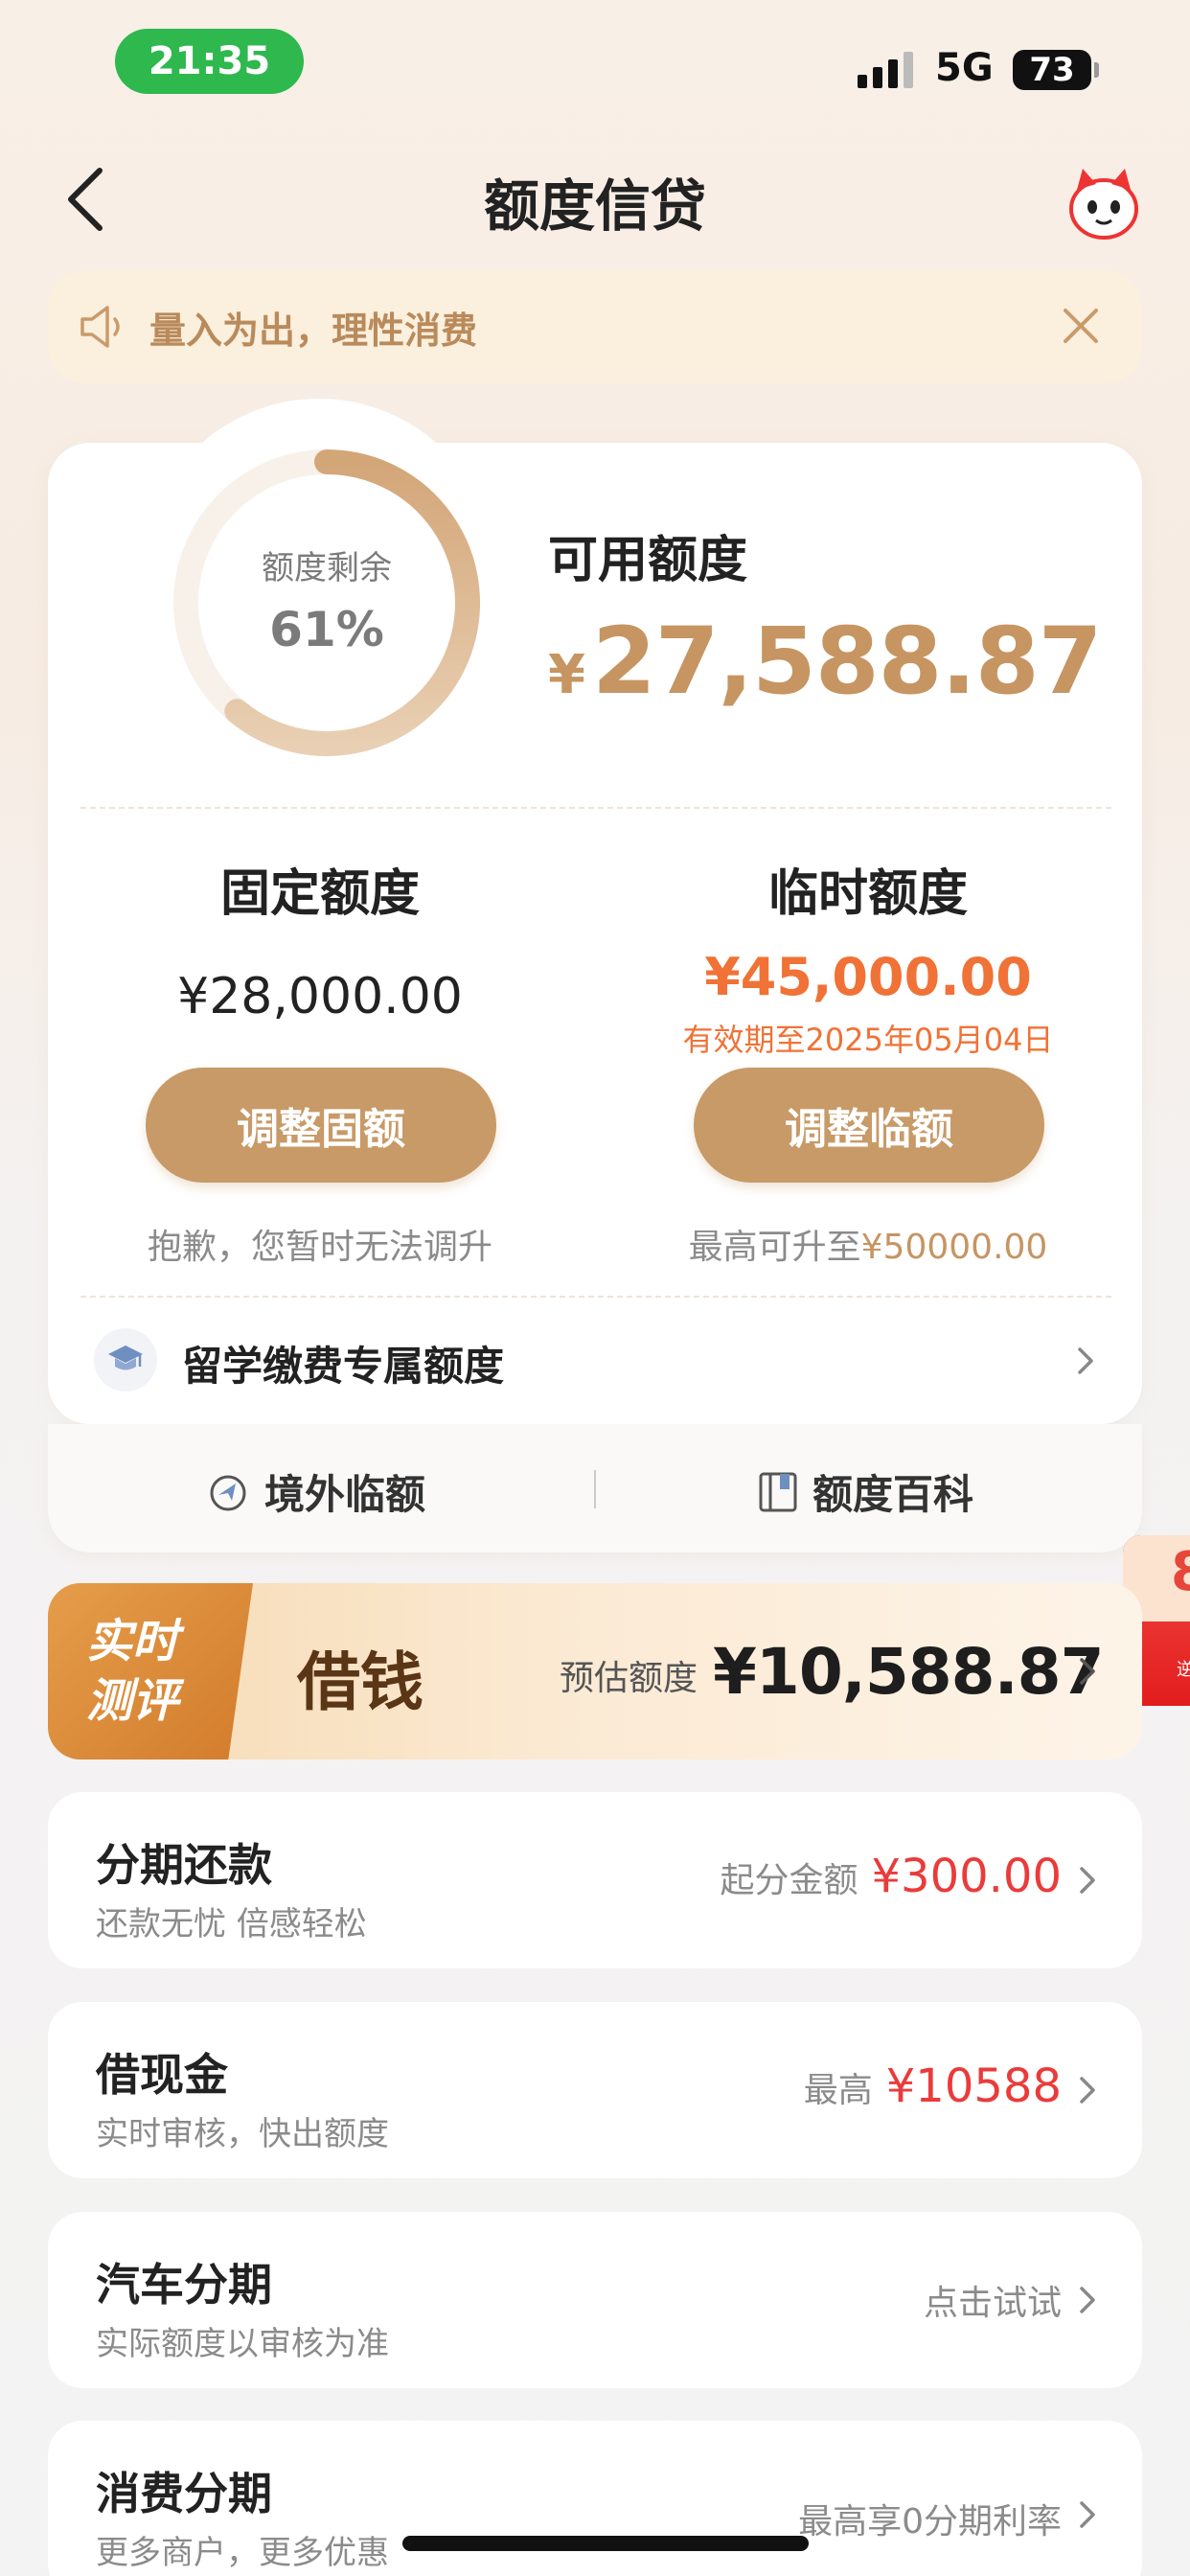 The image size is (1190, 2576). I want to click on signal-icon, so click(886, 70).